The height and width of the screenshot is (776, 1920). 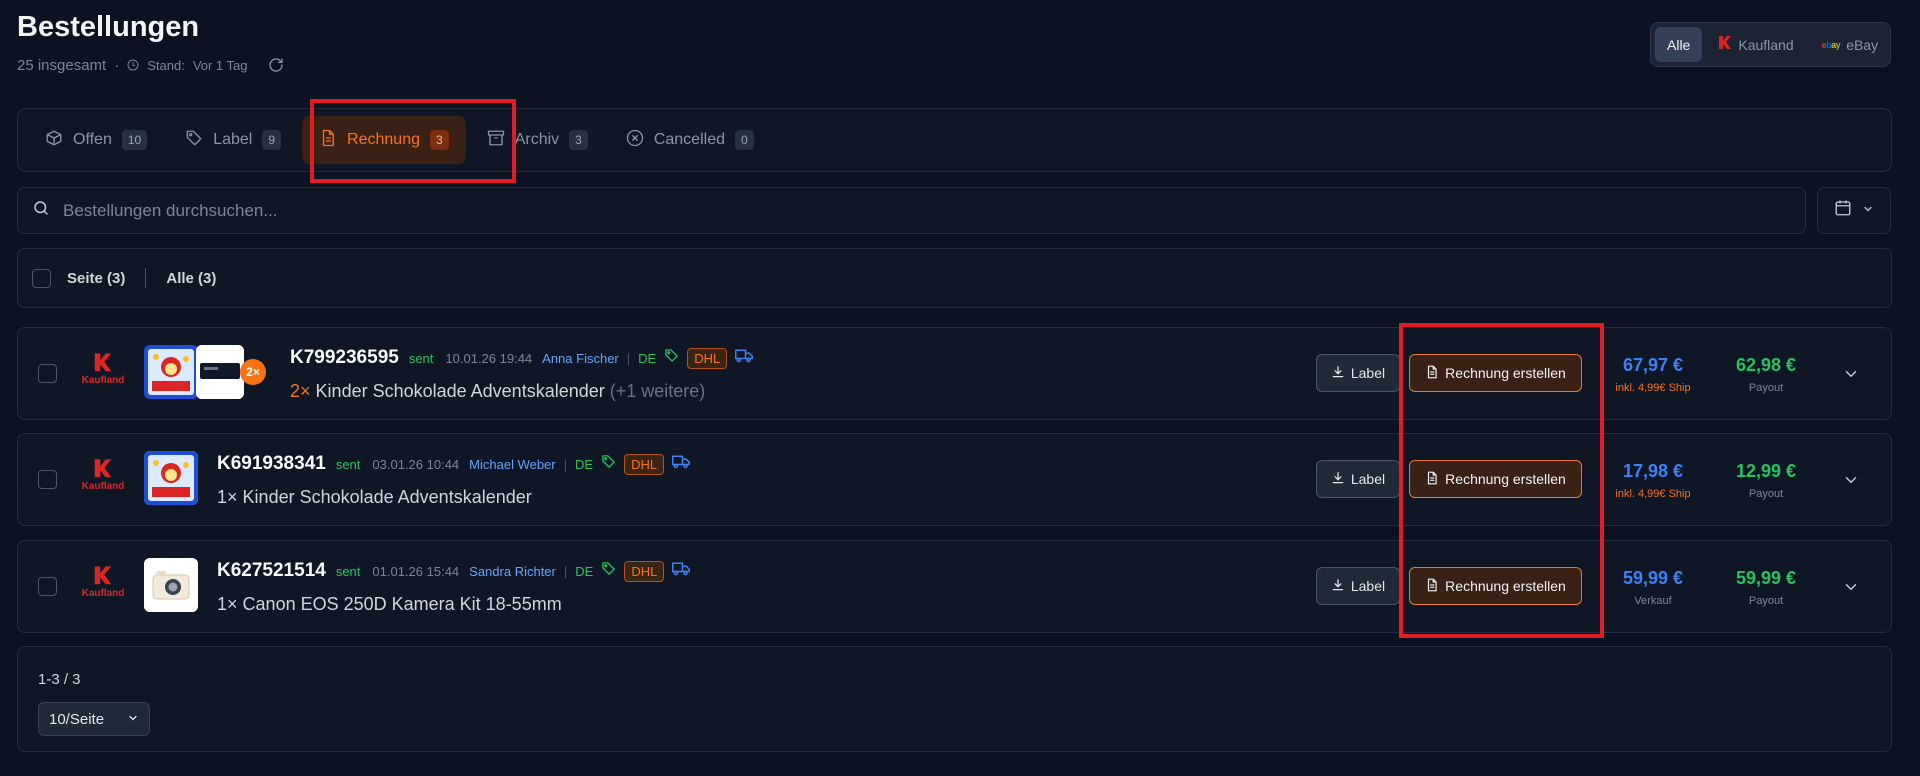 What do you see at coordinates (489, 358) in the screenshot?
I see `order-date: 10.01.26 19:44` at bounding box center [489, 358].